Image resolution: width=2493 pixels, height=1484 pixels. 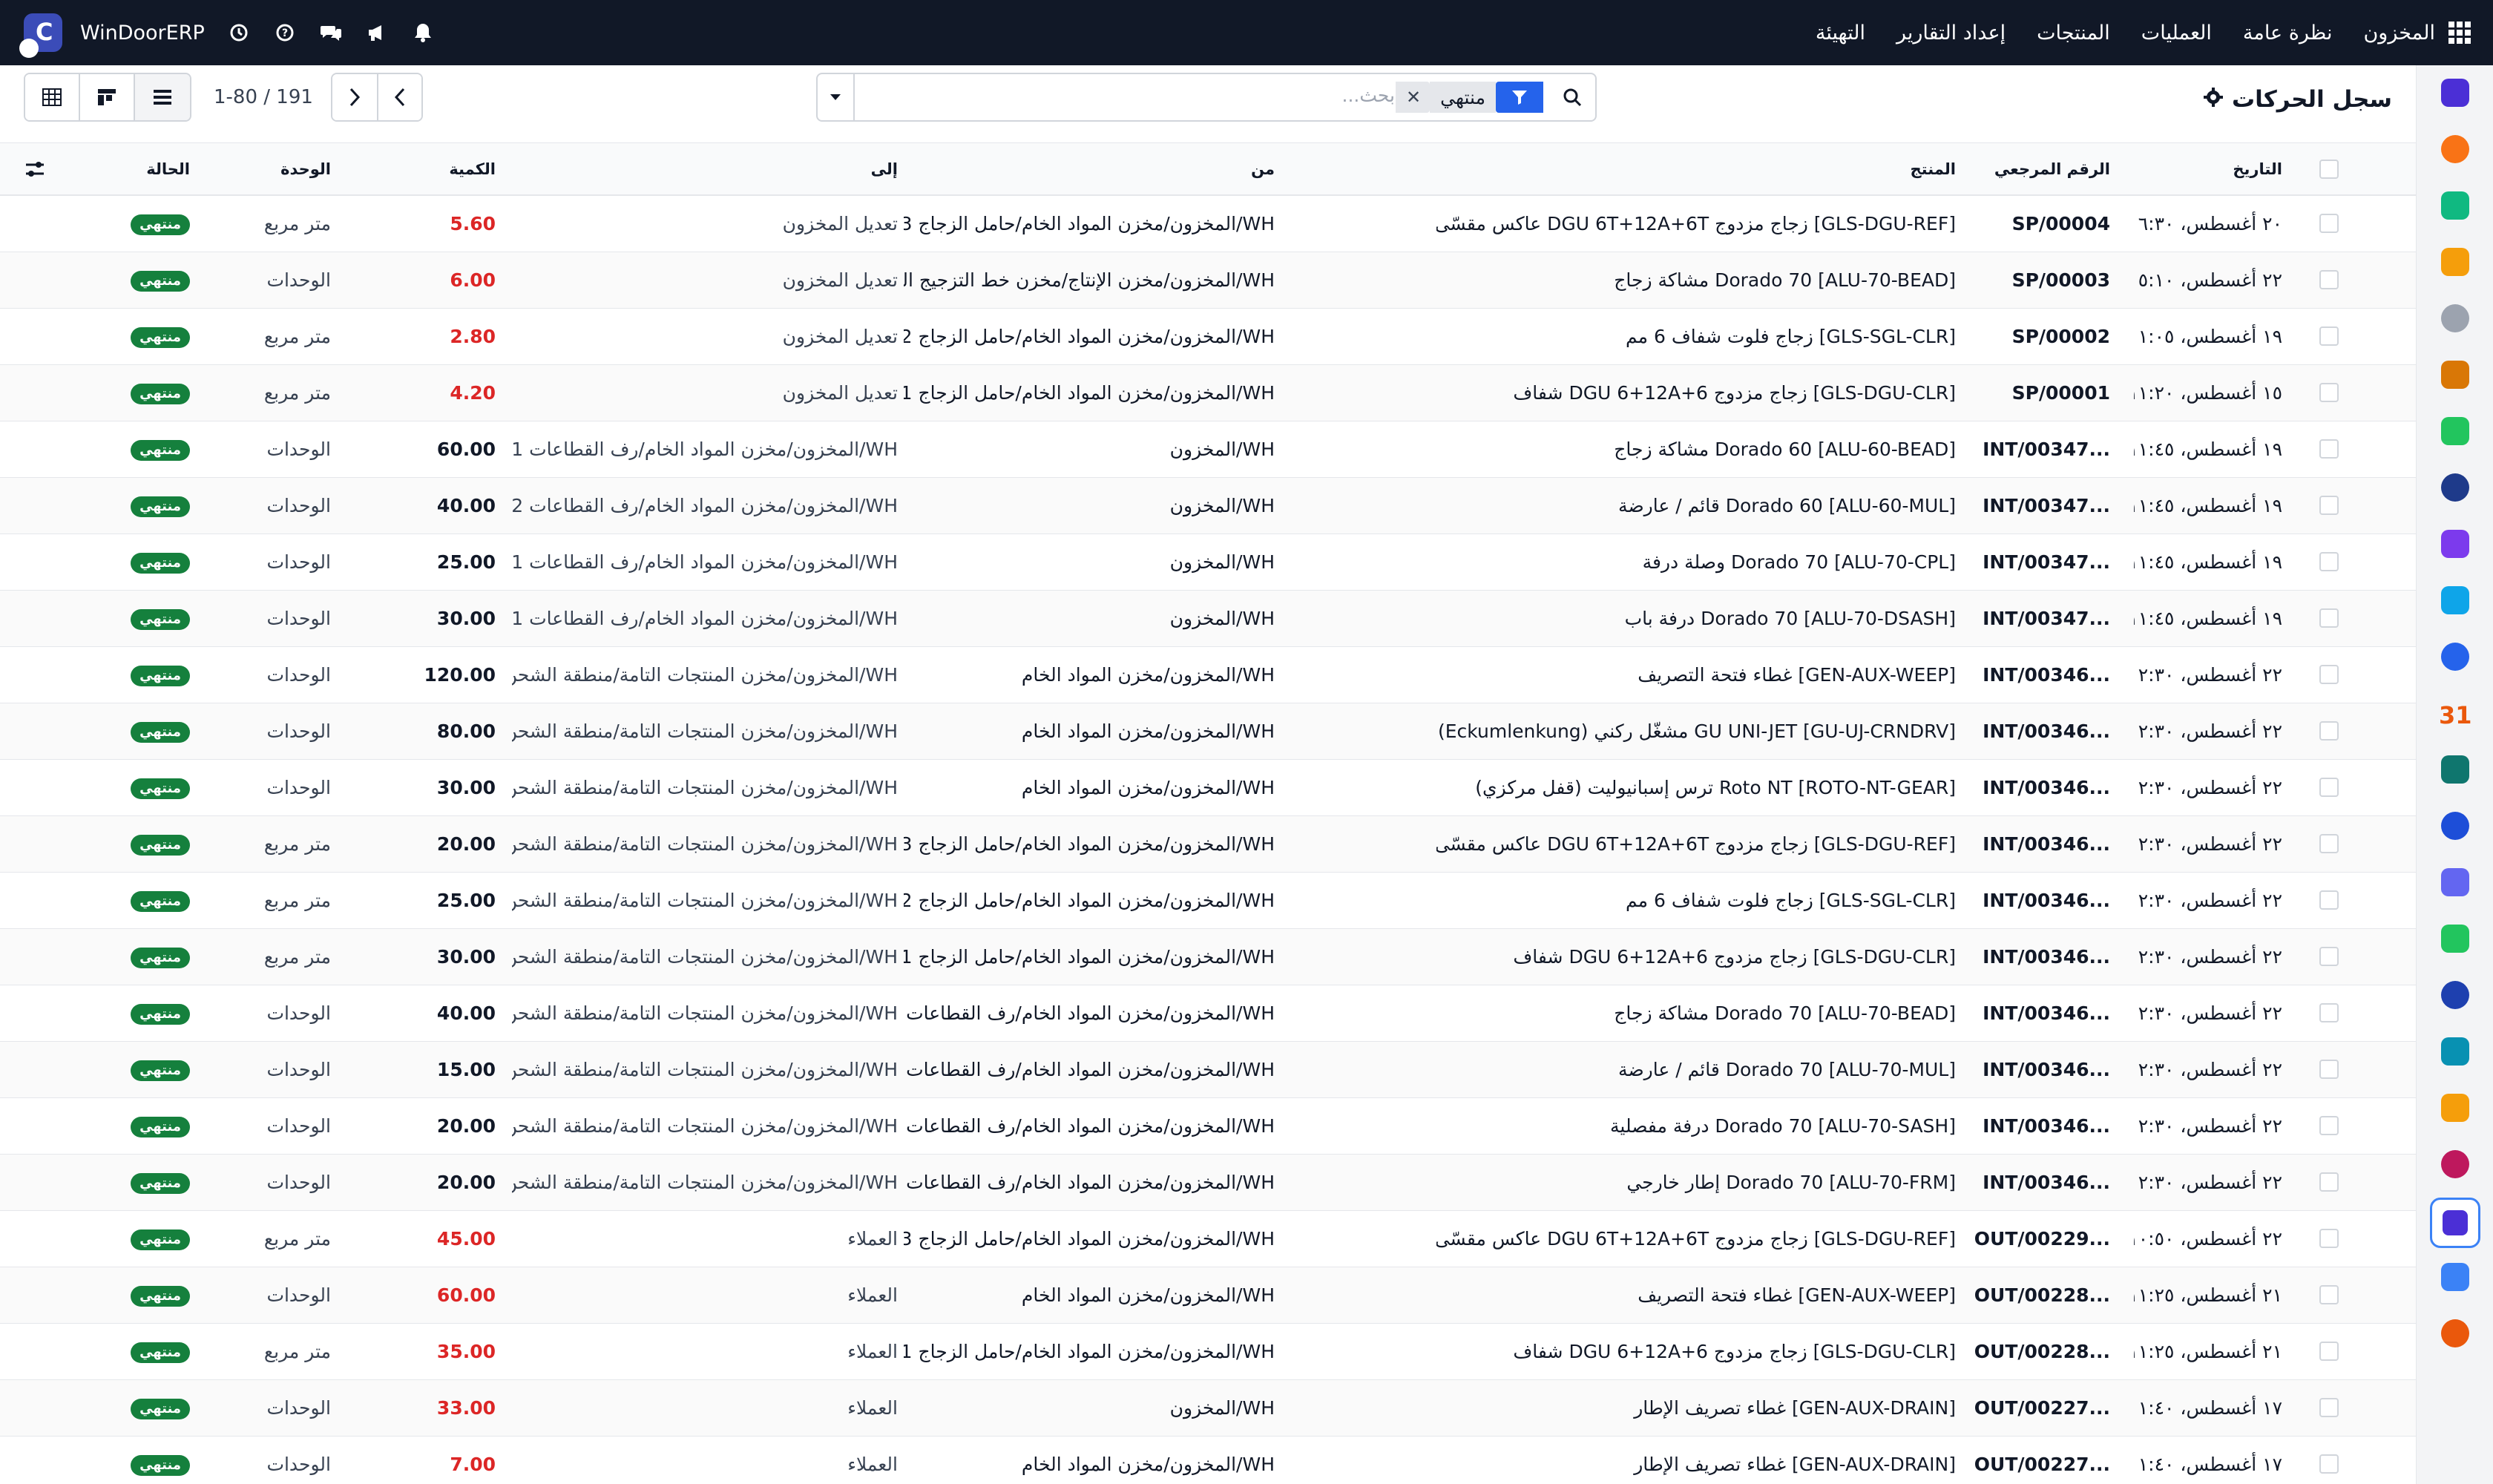 What do you see at coordinates (2455, 657) in the screenshot?
I see `employees-icon` at bounding box center [2455, 657].